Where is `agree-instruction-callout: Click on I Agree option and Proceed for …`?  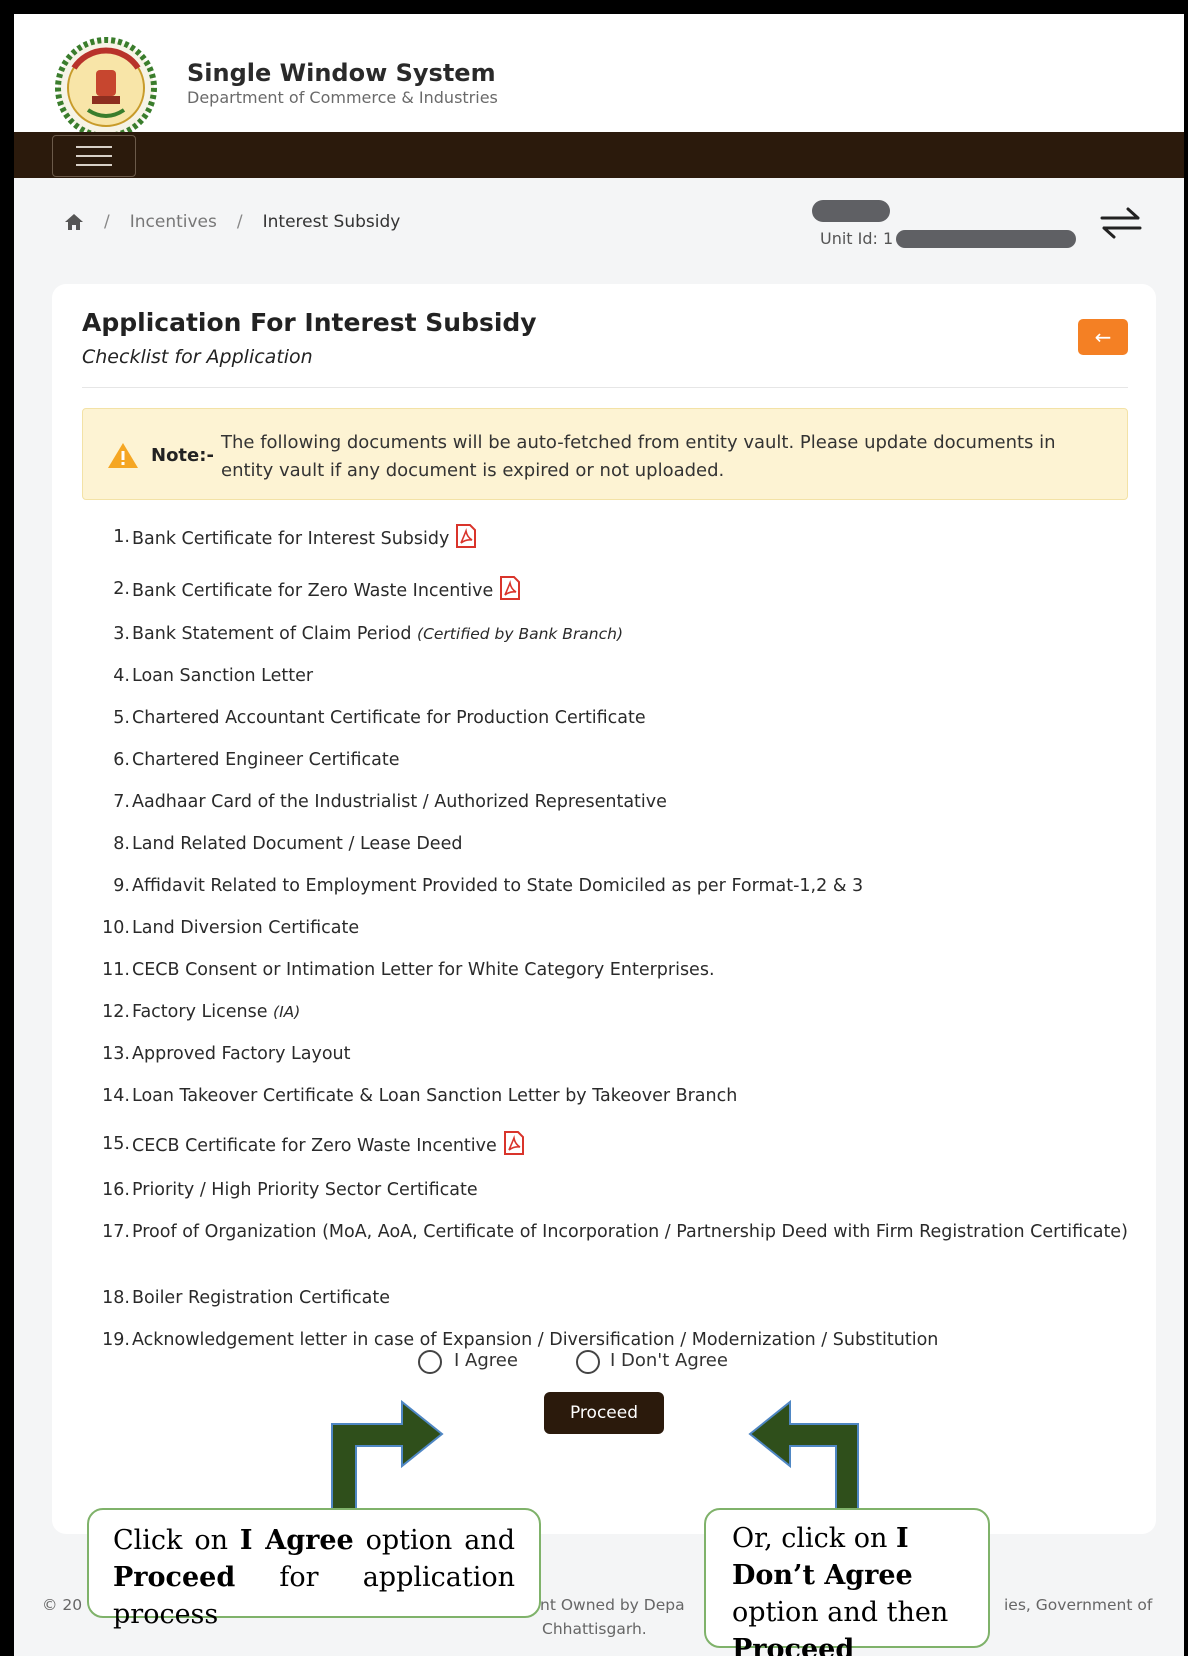 agree-instruction-callout: Click on I Agree option and Proceed for … is located at coordinates (314, 1569).